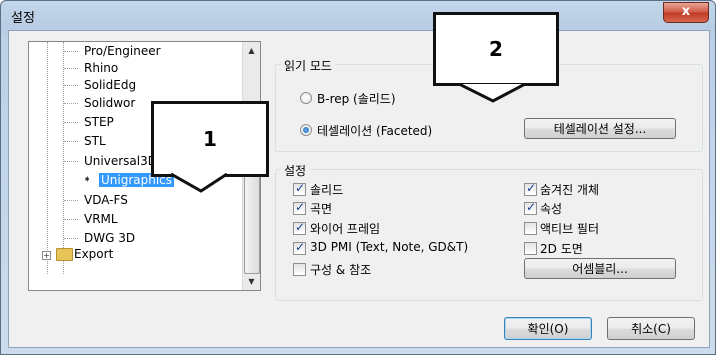  I want to click on drawing-2d-checkbox, so click(530, 248).